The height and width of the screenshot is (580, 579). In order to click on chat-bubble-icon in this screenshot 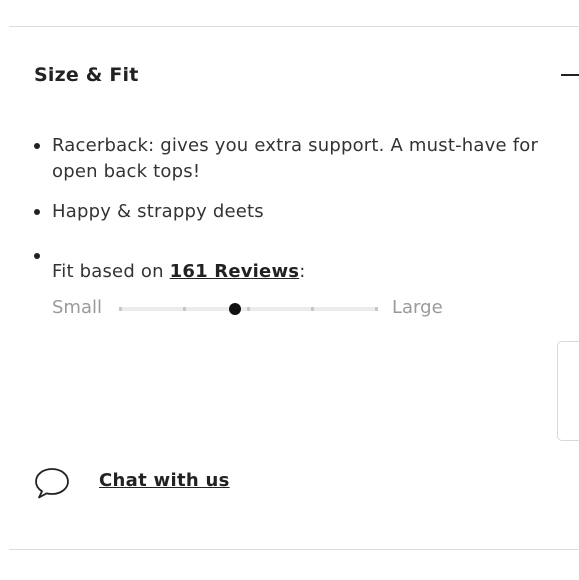, I will do `click(52, 483)`.